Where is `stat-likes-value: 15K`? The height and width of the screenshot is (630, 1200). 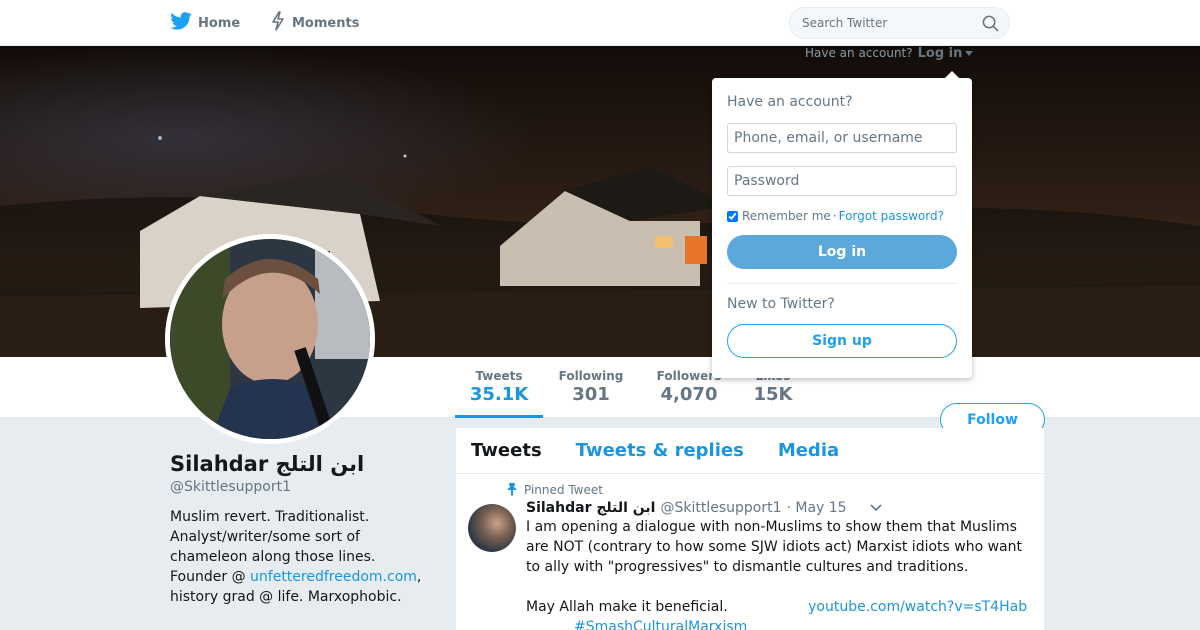
stat-likes-value: 15K is located at coordinates (773, 394).